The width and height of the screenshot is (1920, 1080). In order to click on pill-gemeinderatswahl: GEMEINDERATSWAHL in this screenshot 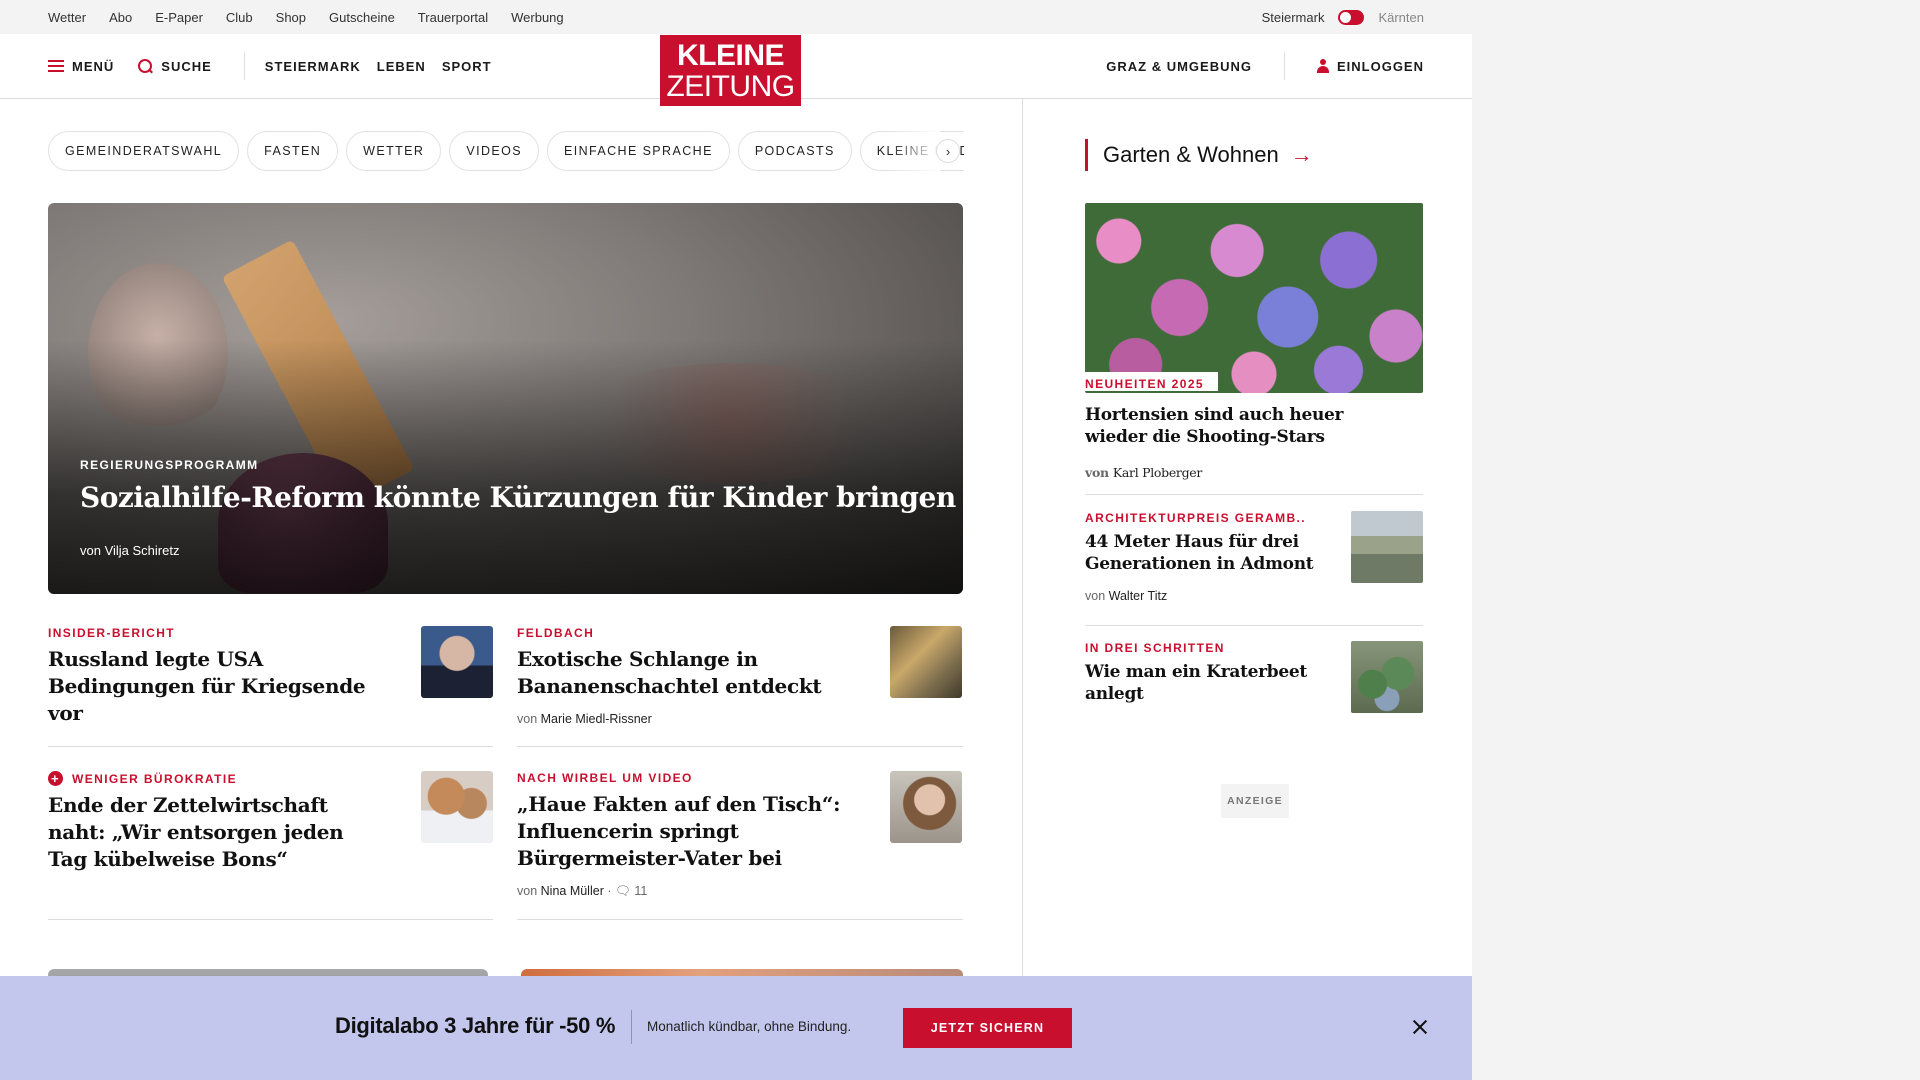, I will do `click(144, 151)`.